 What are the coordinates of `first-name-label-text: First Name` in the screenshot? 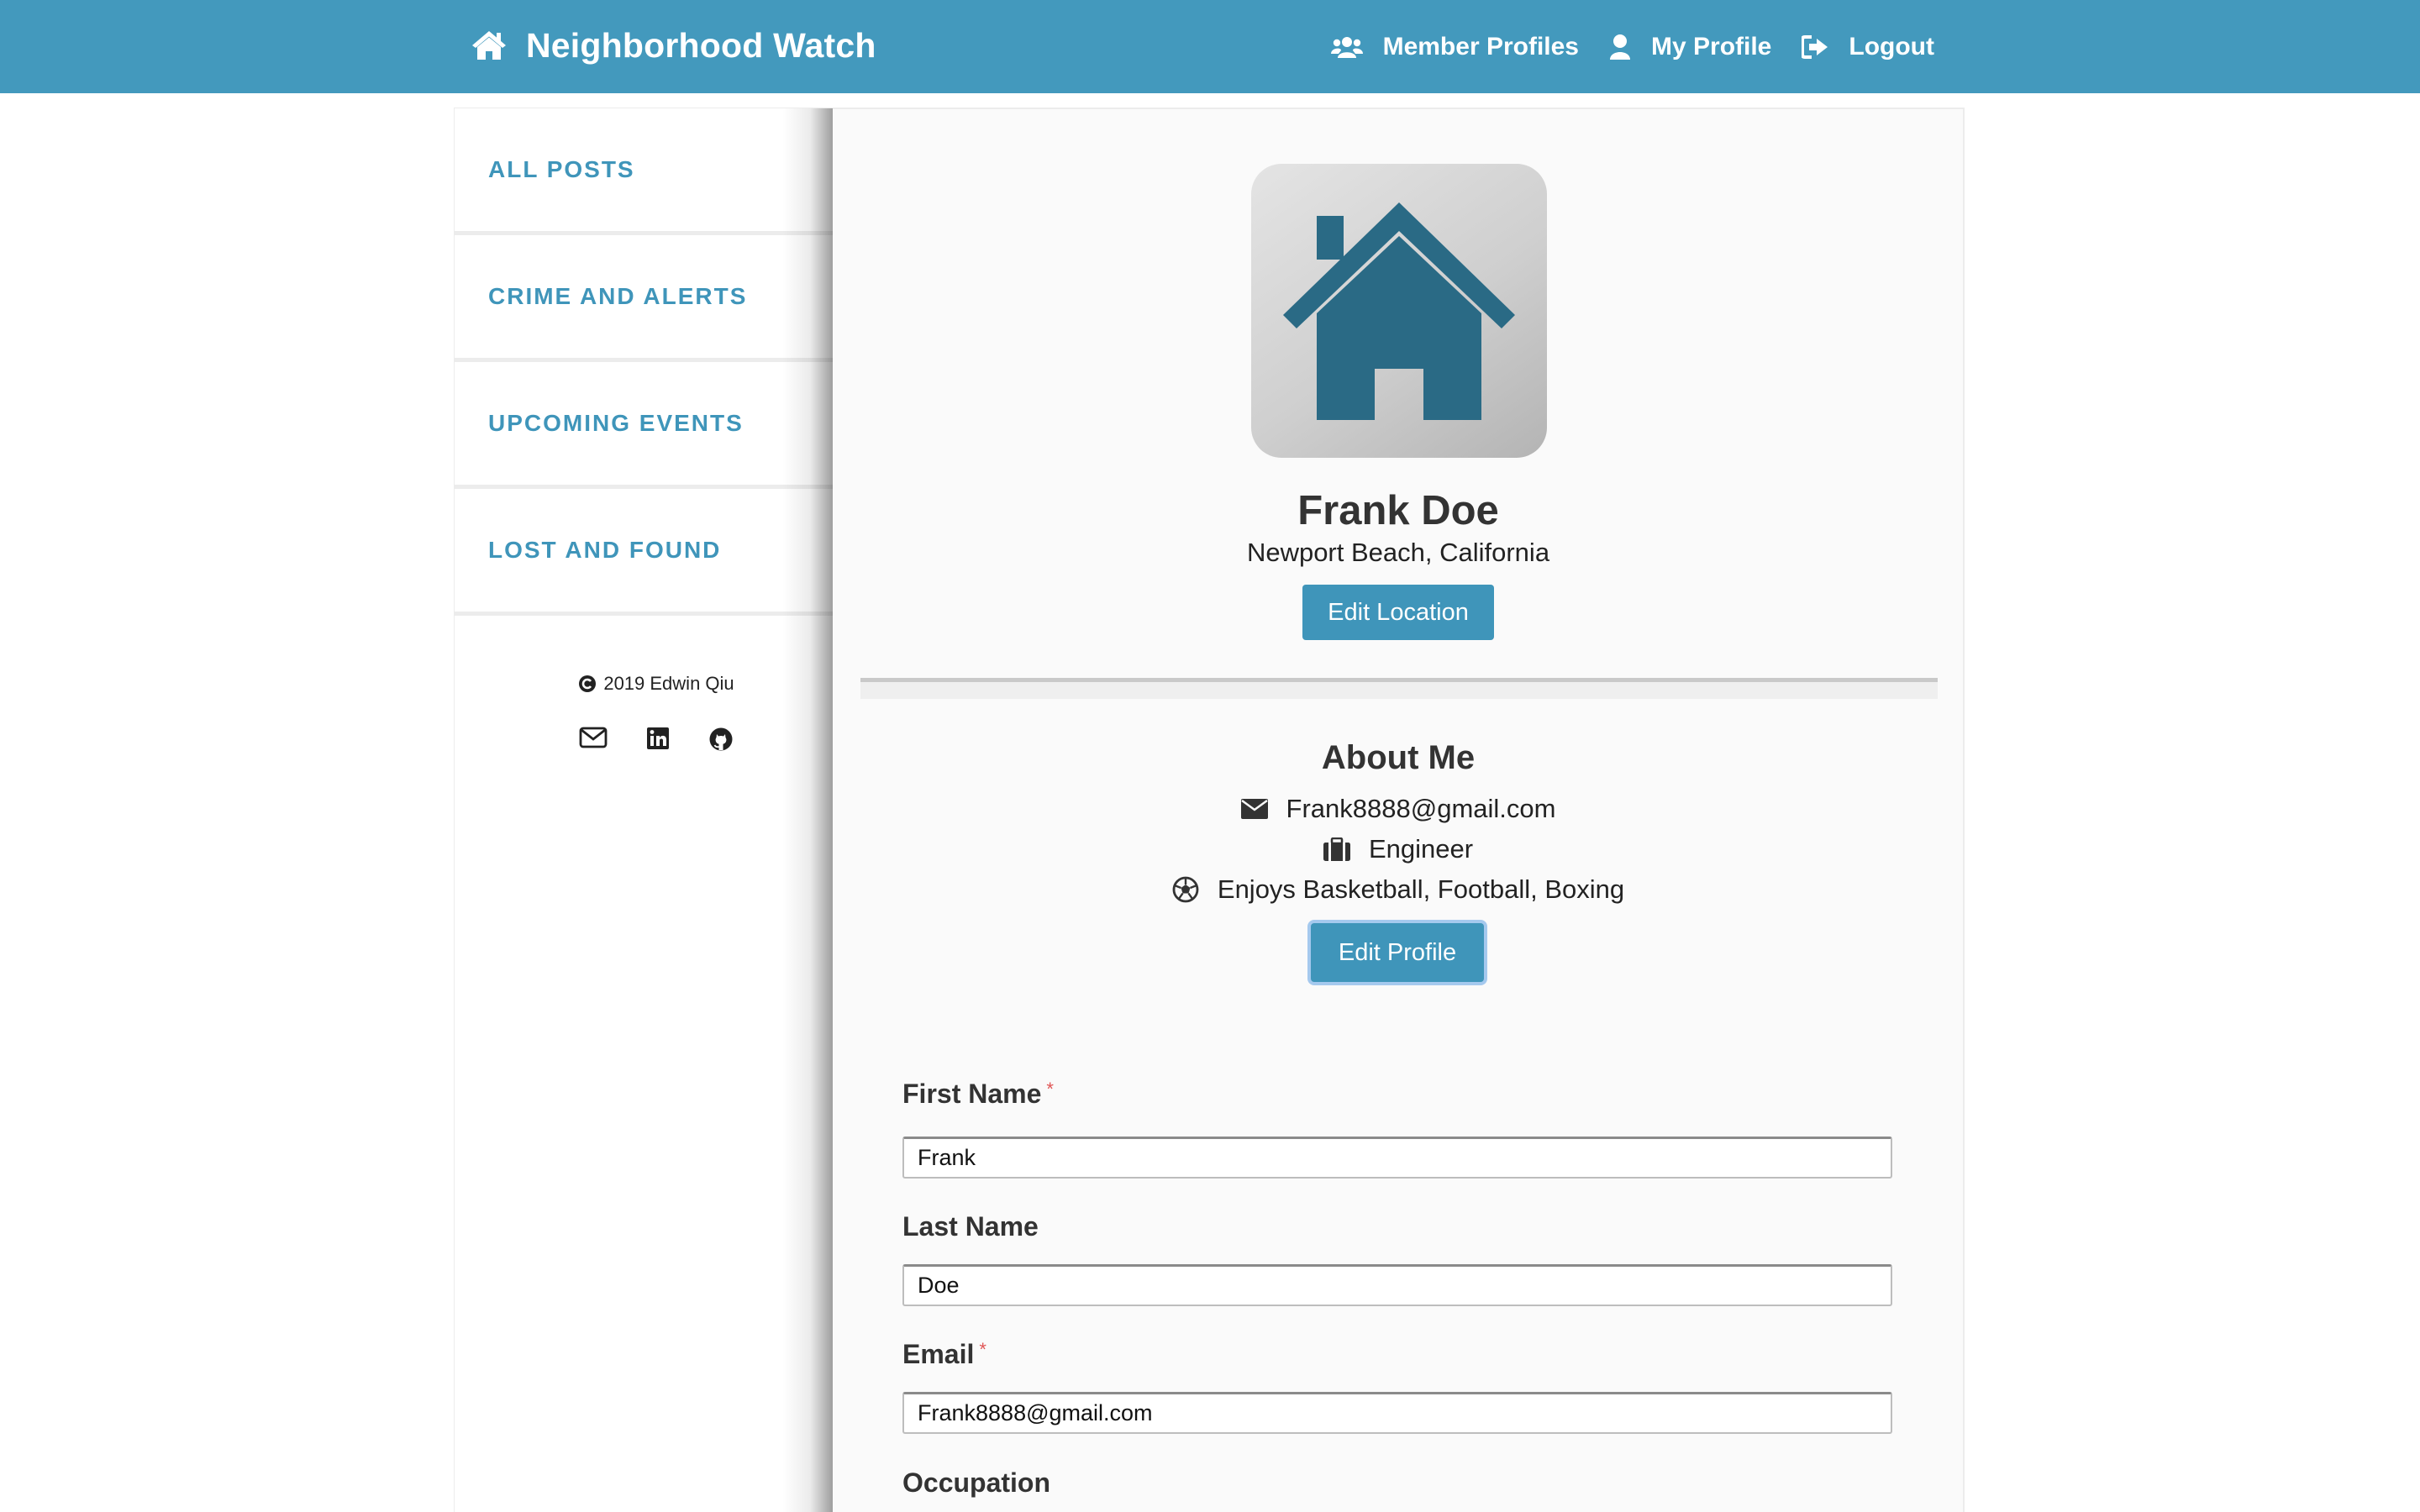 It's located at (972, 1094).